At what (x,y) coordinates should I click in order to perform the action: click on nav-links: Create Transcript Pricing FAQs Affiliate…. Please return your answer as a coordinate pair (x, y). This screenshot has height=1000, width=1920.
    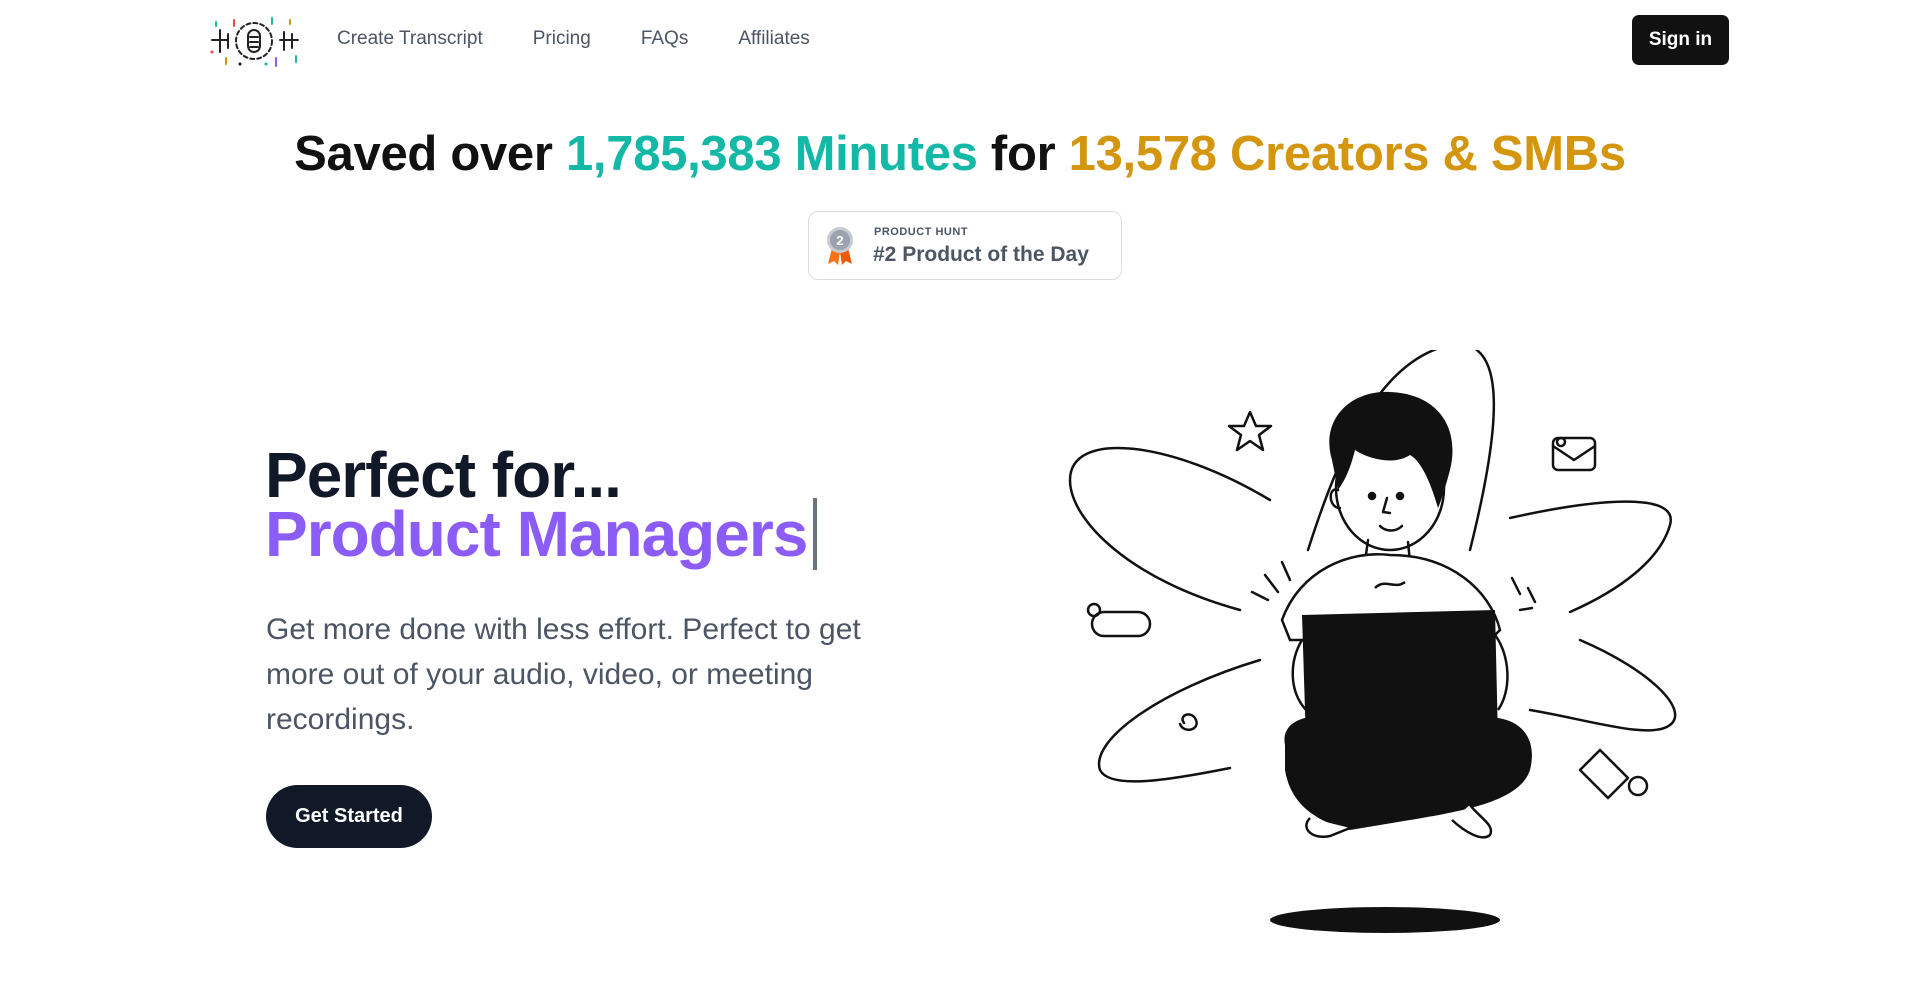
    Looking at the image, I should click on (598, 39).